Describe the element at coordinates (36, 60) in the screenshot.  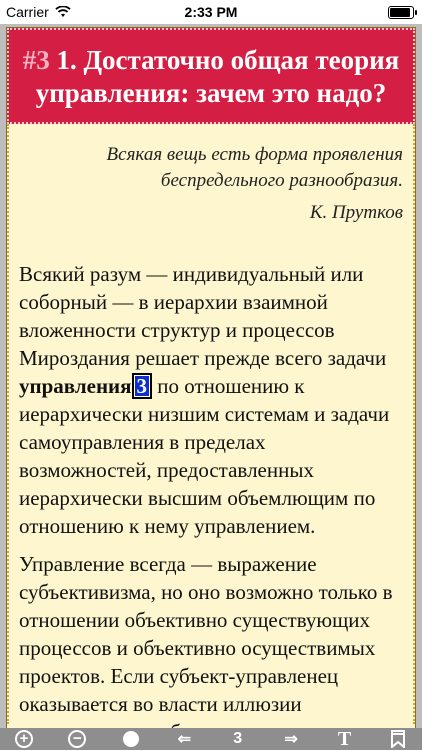
I see `chapter-number: #3` at that location.